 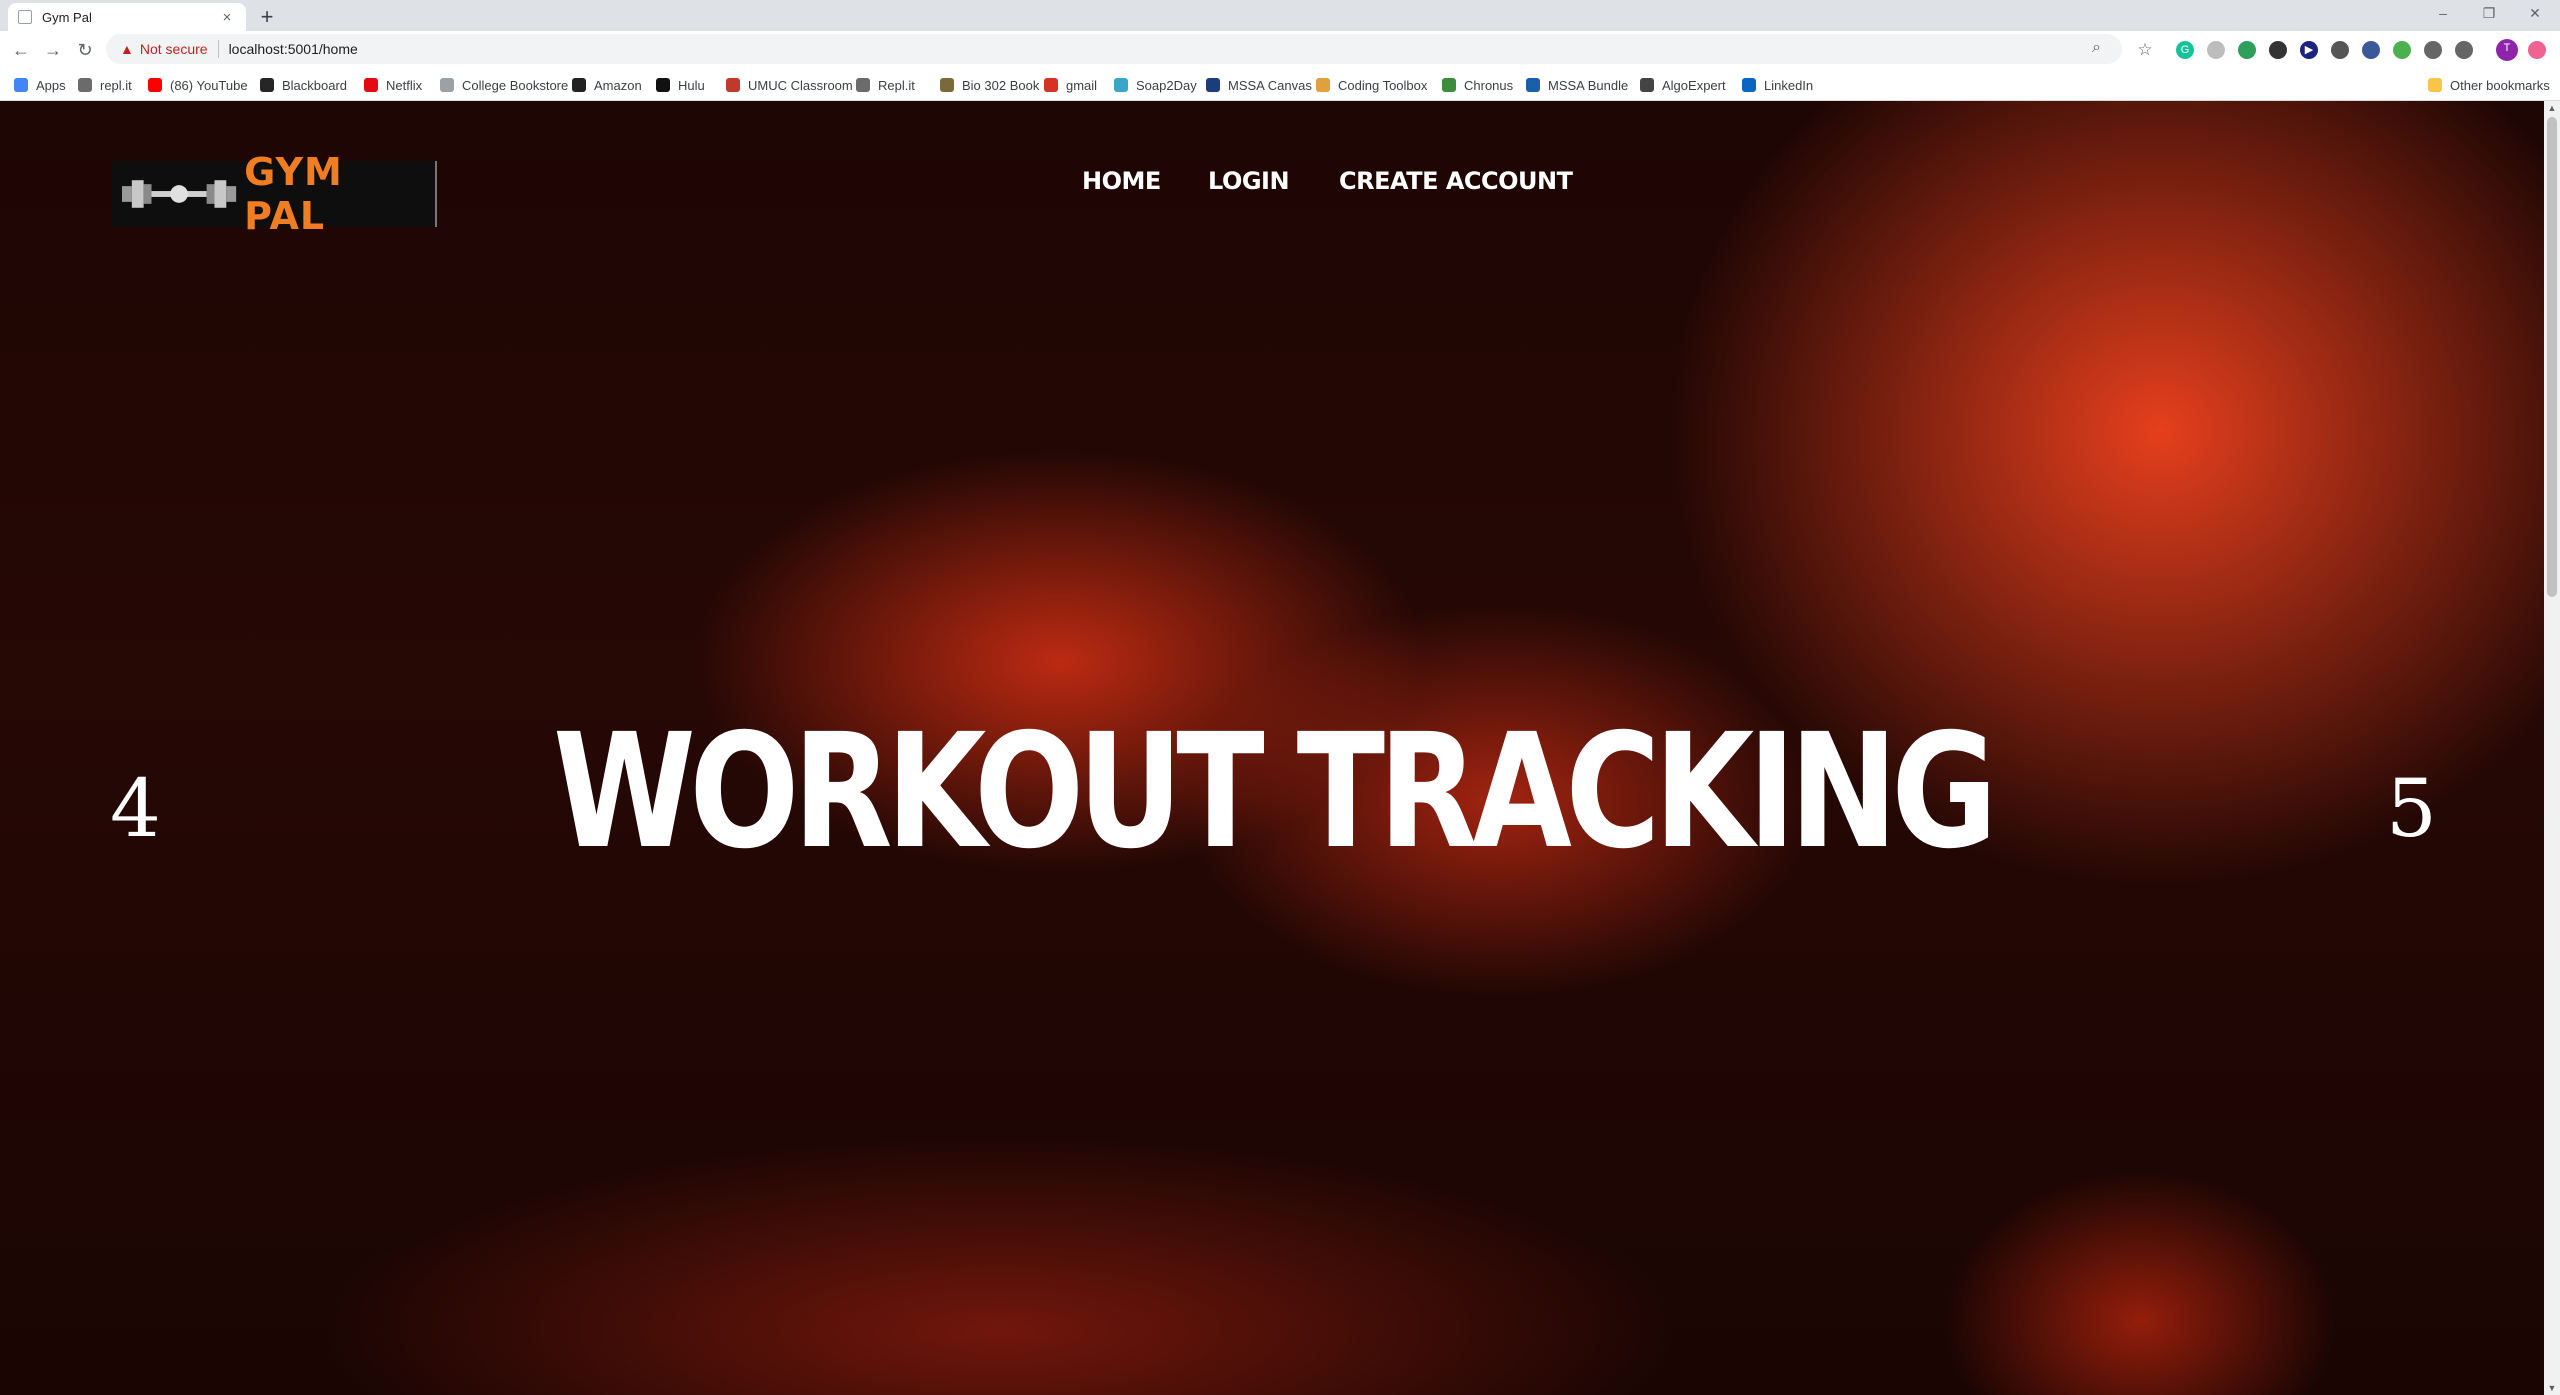 What do you see at coordinates (447, 85) in the screenshot?
I see `page-icon` at bounding box center [447, 85].